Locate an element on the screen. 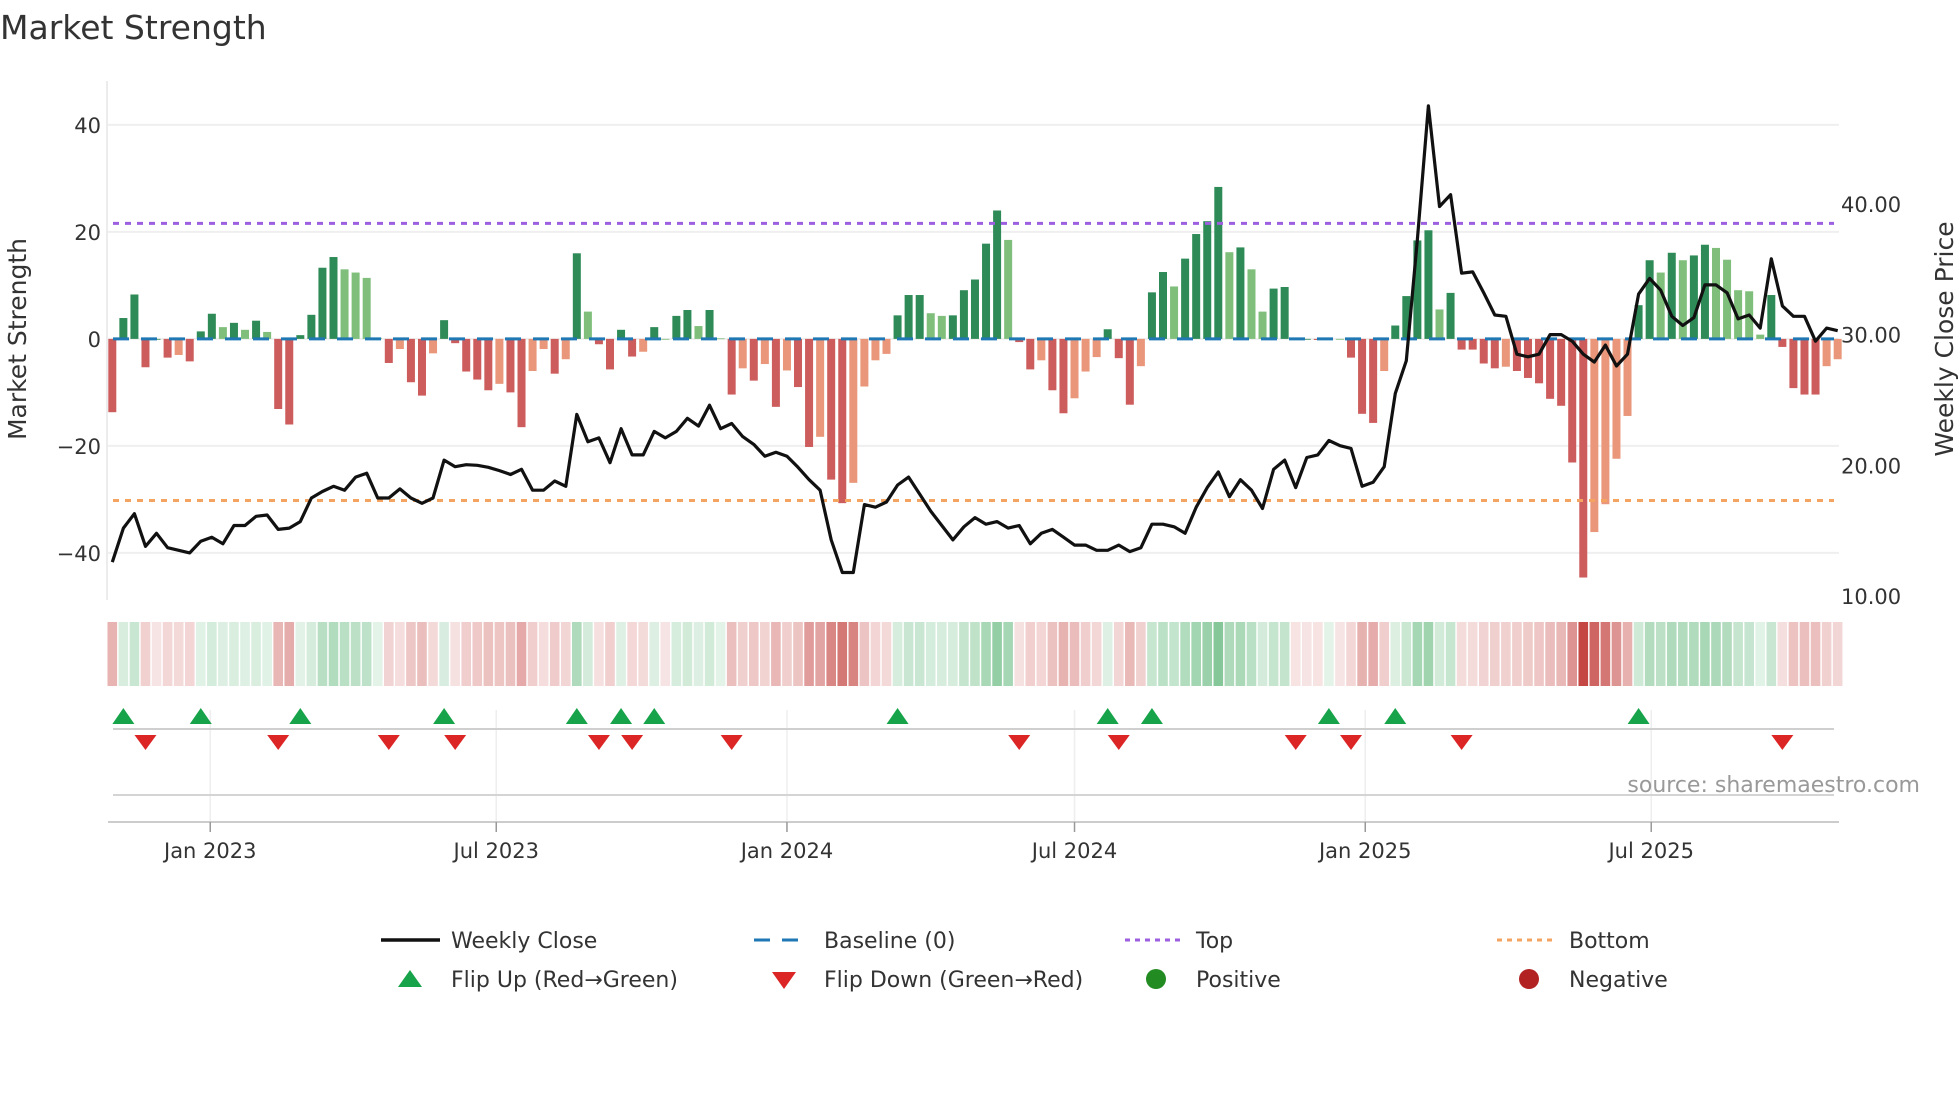 The height and width of the screenshot is (1102, 1960). legend-item-flip-up: Flip Up (Red→Green) is located at coordinates (538, 980).